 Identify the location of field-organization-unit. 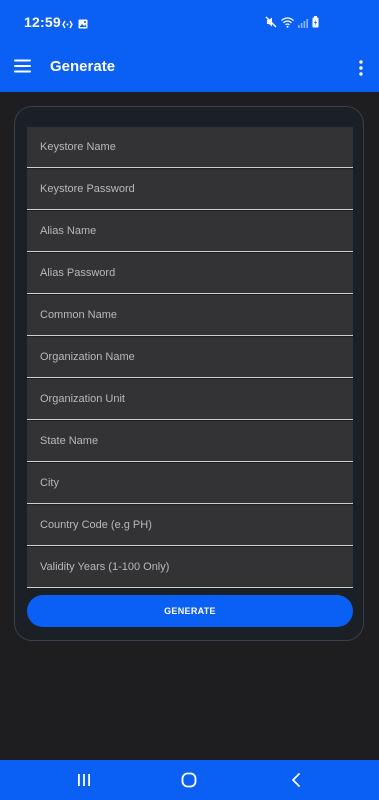
(190, 399).